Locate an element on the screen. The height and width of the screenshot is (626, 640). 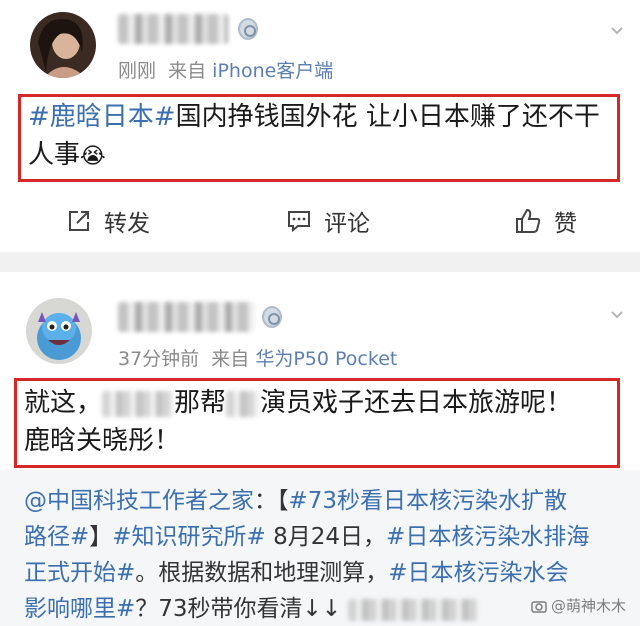
comment-icon is located at coordinates (299, 222).